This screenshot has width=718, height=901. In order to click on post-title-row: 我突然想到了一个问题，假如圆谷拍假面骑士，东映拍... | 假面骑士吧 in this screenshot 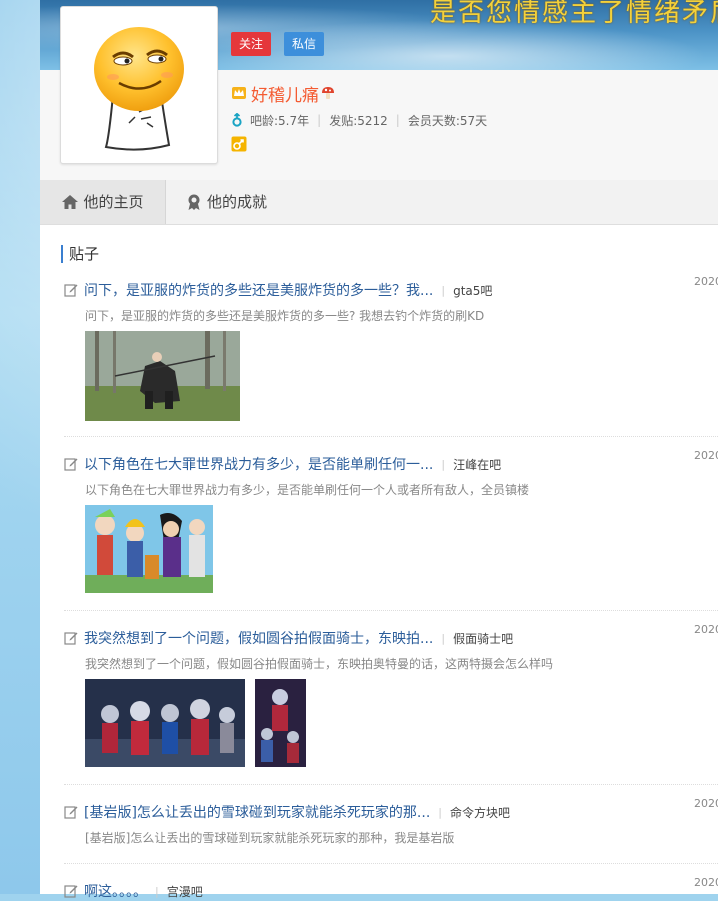, I will do `click(288, 638)`.